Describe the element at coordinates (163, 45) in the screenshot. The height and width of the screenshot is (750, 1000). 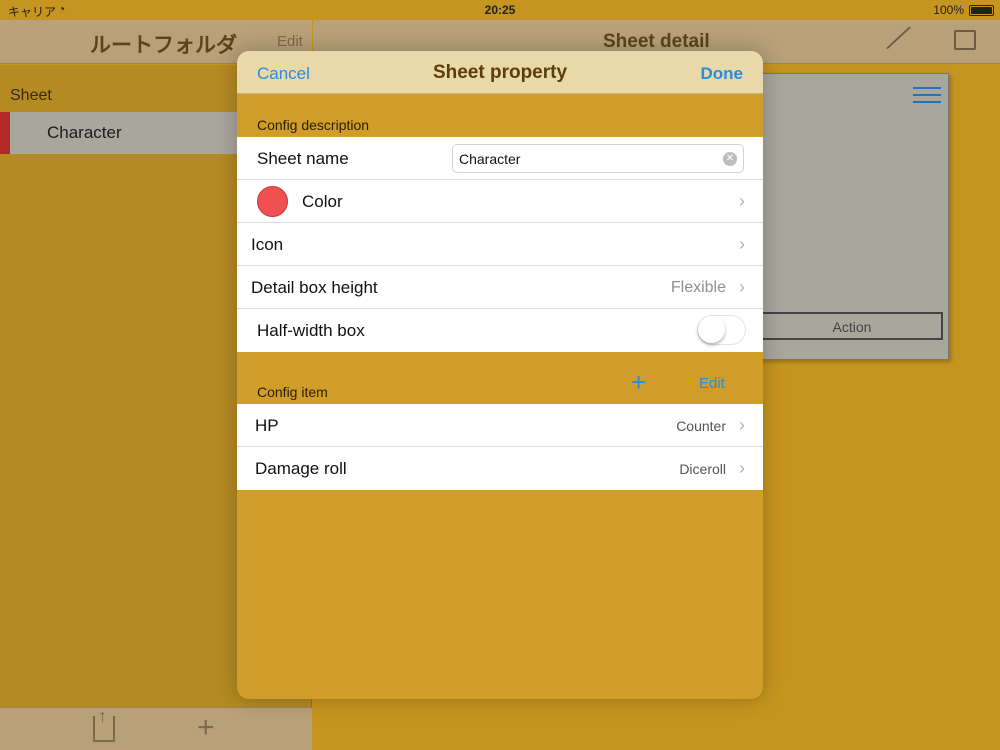
I see `folder-title: ルートフォルダ` at that location.